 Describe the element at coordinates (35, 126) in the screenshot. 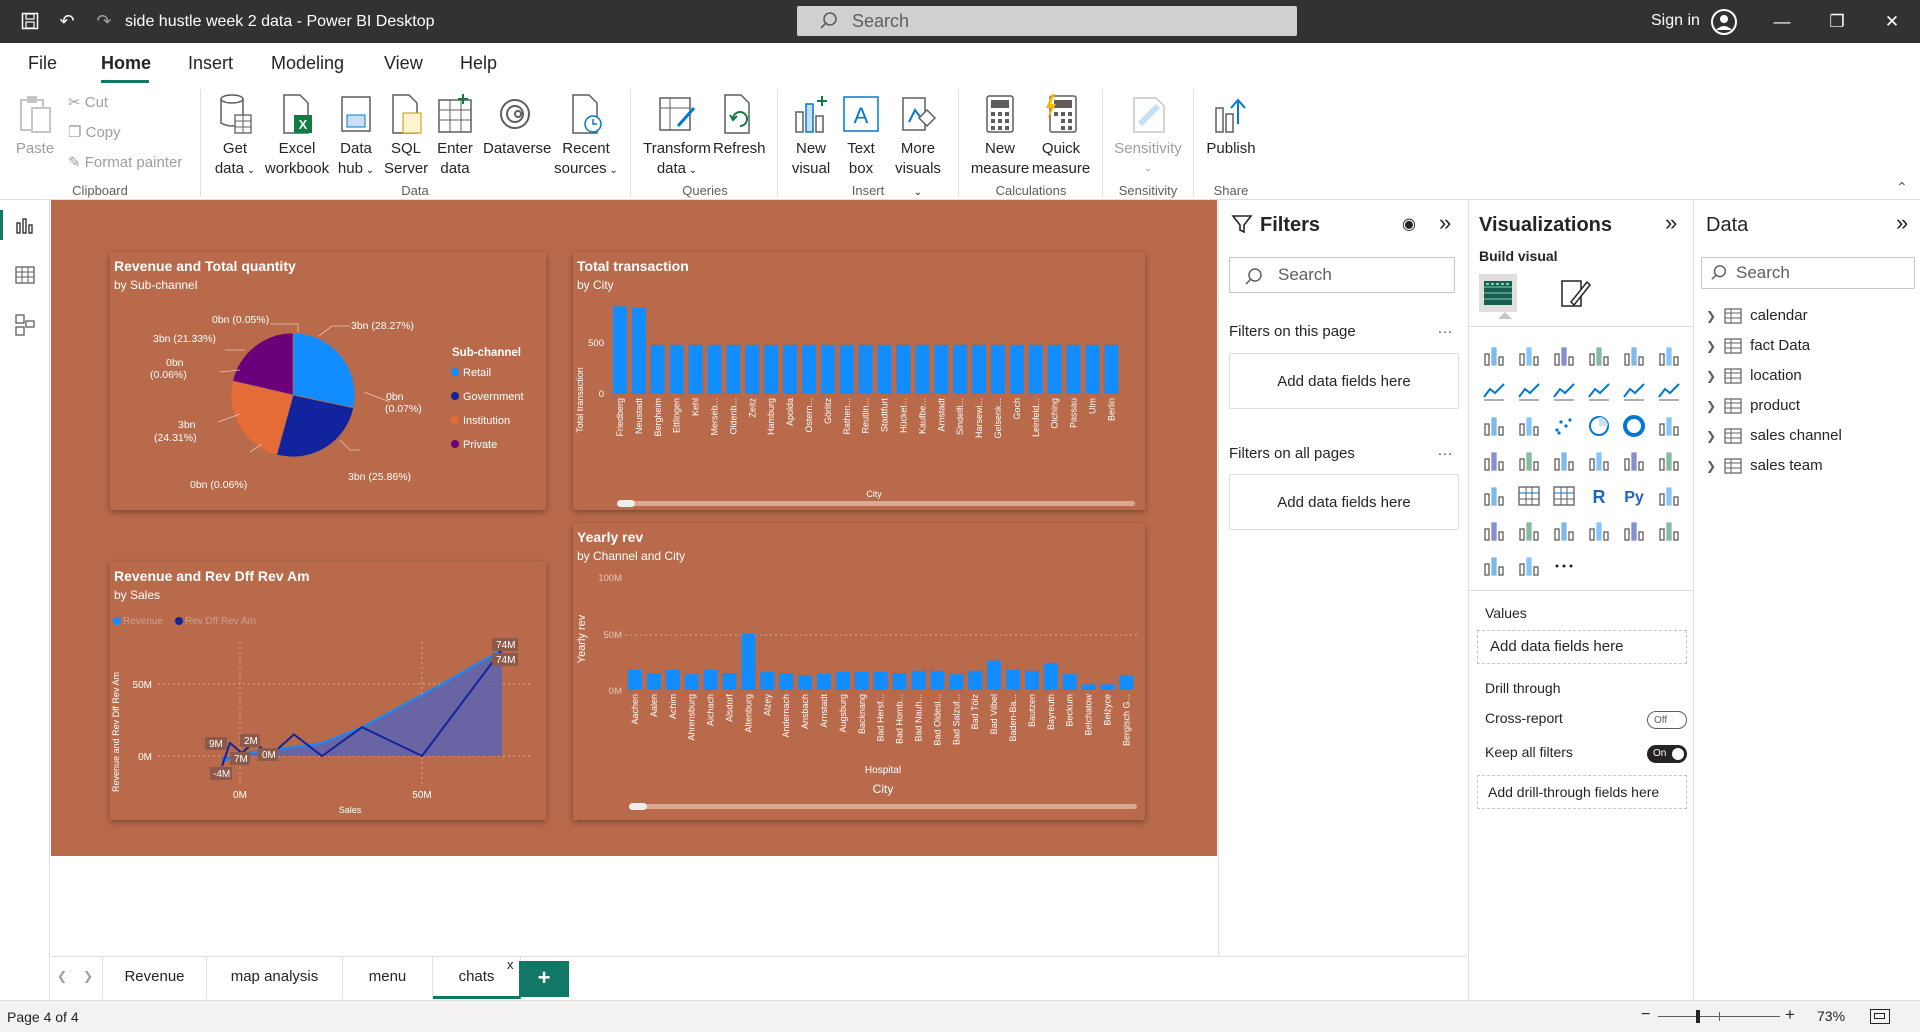

I see `paste-button: Paste` at that location.